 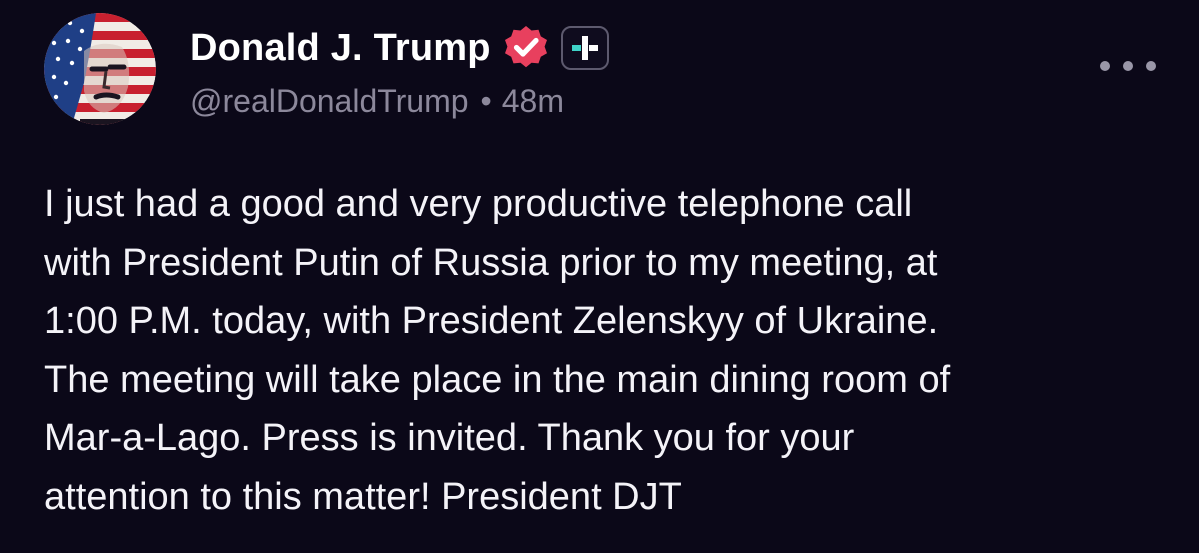 I want to click on author-row: Donald J. Trump, so click(x=399, y=48).